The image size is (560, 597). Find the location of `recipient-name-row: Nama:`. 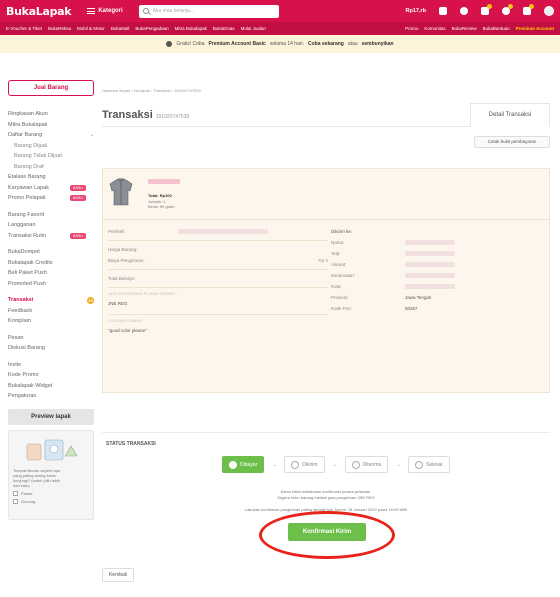

recipient-name-row: Nama: is located at coordinates (438, 242).